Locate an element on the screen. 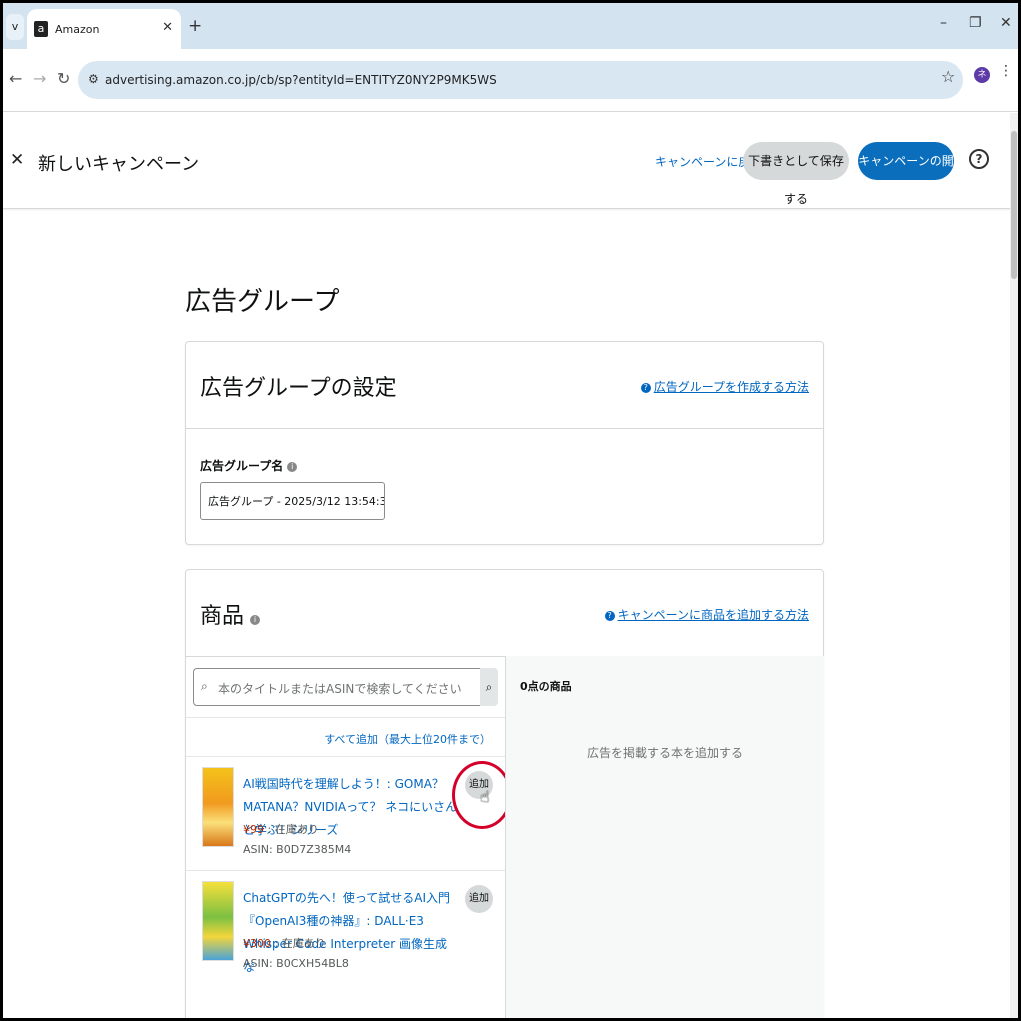 The width and height of the screenshot is (1021, 1021). selected-products-count: 0点の商品 is located at coordinates (546, 686).